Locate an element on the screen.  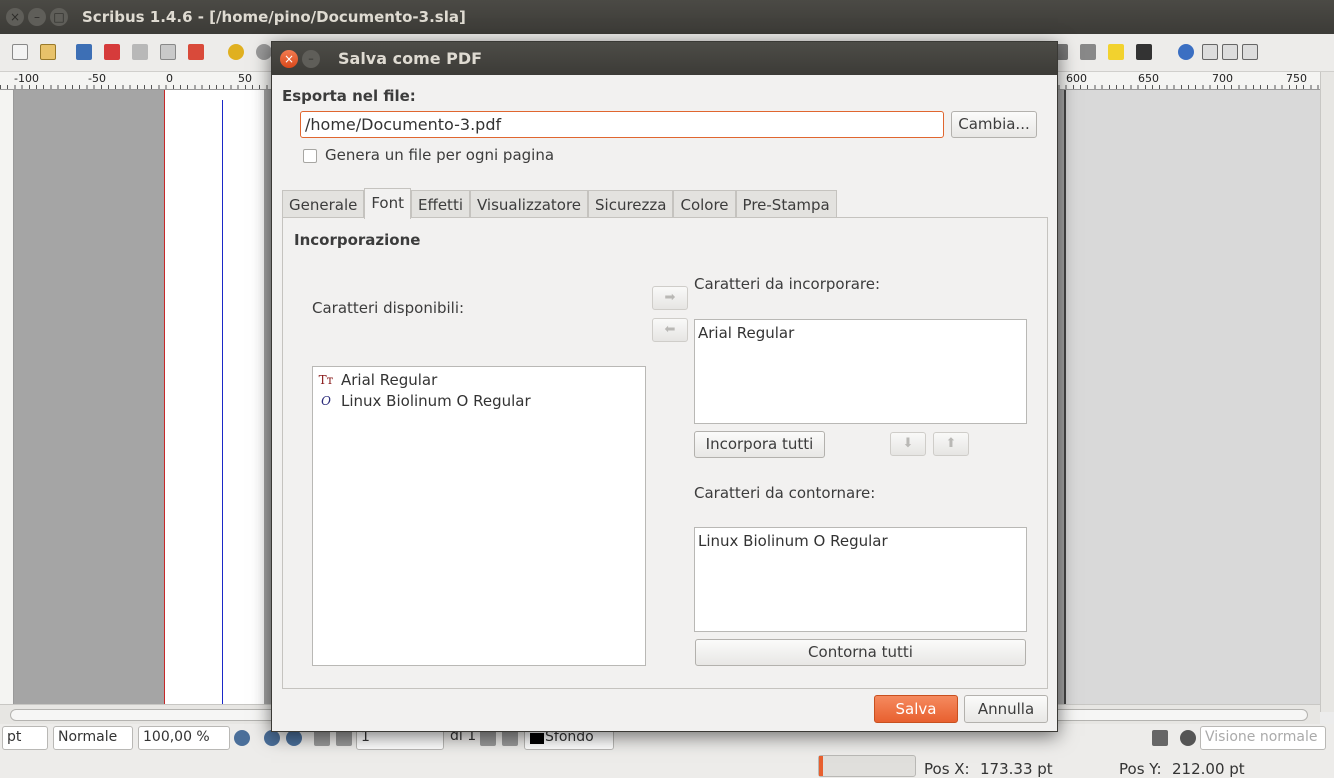
vertical-ruler is located at coordinates (7, 397).